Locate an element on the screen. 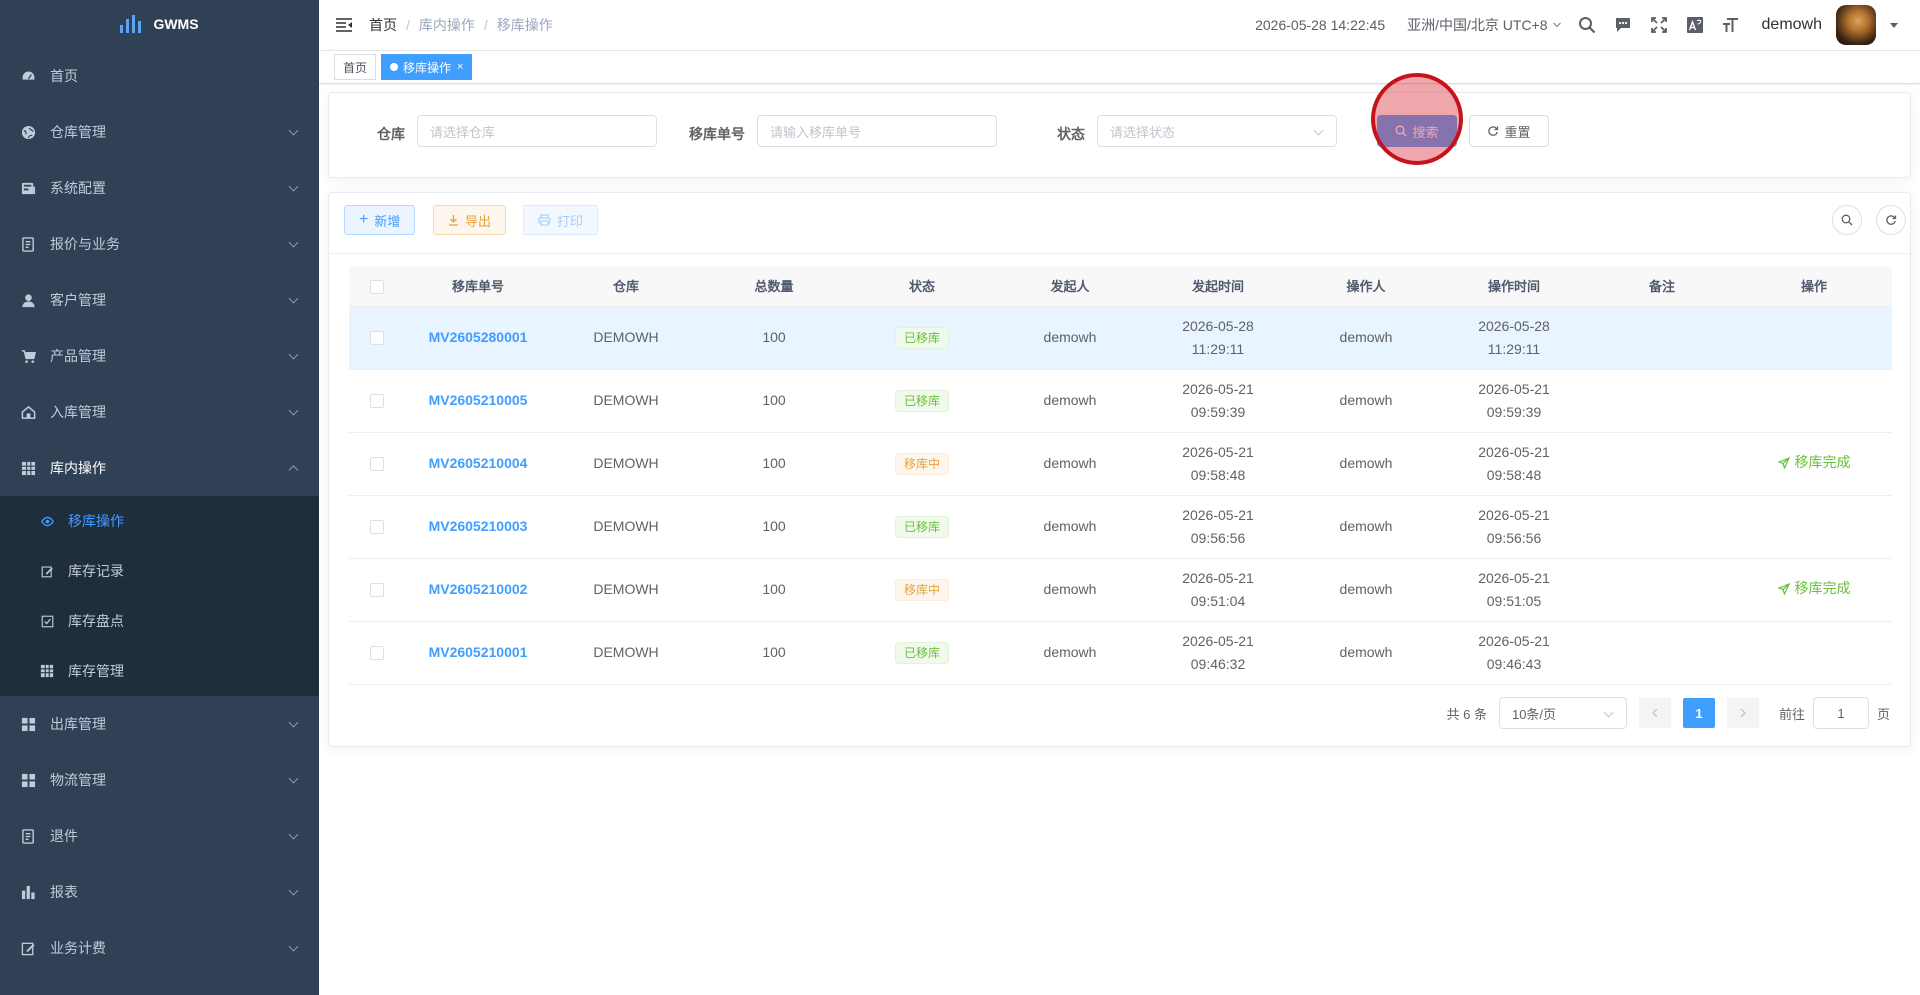 The width and height of the screenshot is (1920, 995). send-icon is located at coordinates (1783, 588).